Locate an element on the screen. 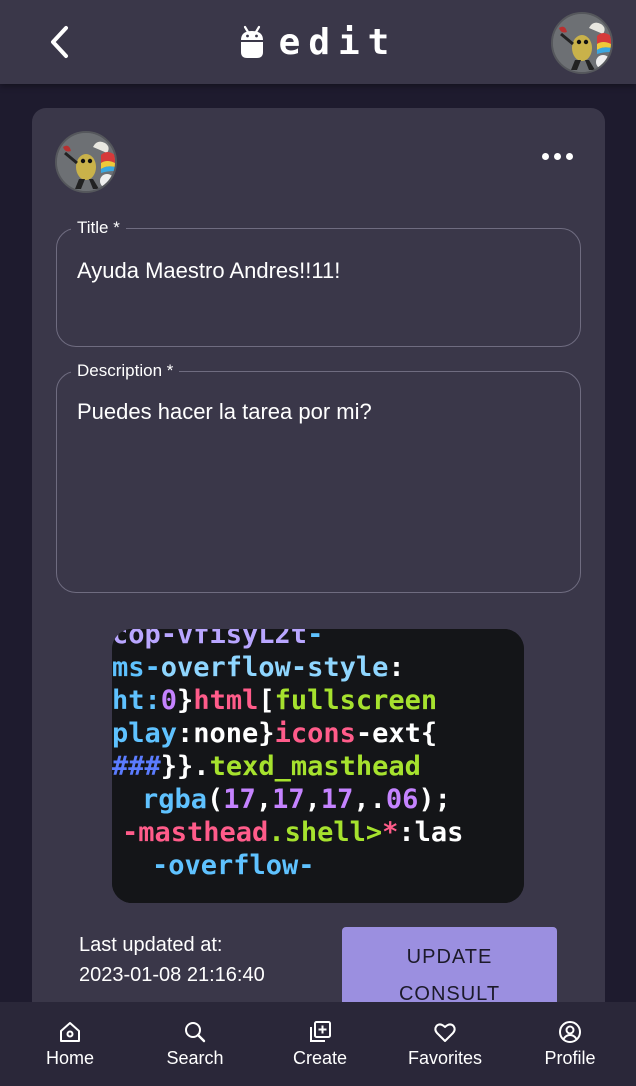 This screenshot has height=1086, width=636. last-updated-value: 2023-01-08 21:16:40 is located at coordinates (172, 975).